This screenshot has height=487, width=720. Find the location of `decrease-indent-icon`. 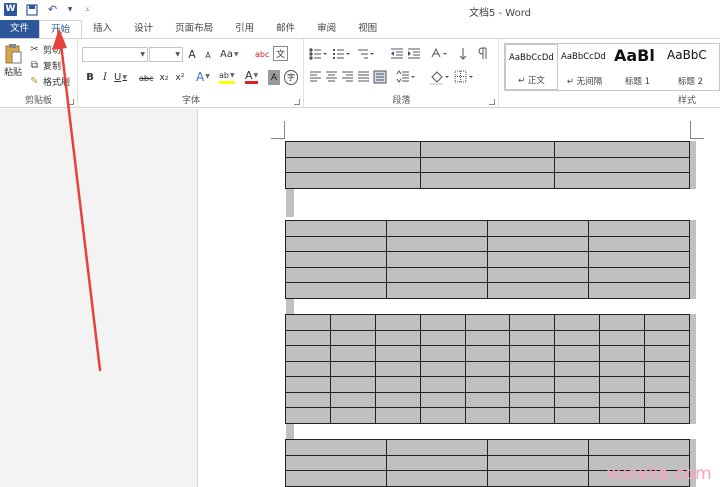

decrease-indent-icon is located at coordinates (397, 53).